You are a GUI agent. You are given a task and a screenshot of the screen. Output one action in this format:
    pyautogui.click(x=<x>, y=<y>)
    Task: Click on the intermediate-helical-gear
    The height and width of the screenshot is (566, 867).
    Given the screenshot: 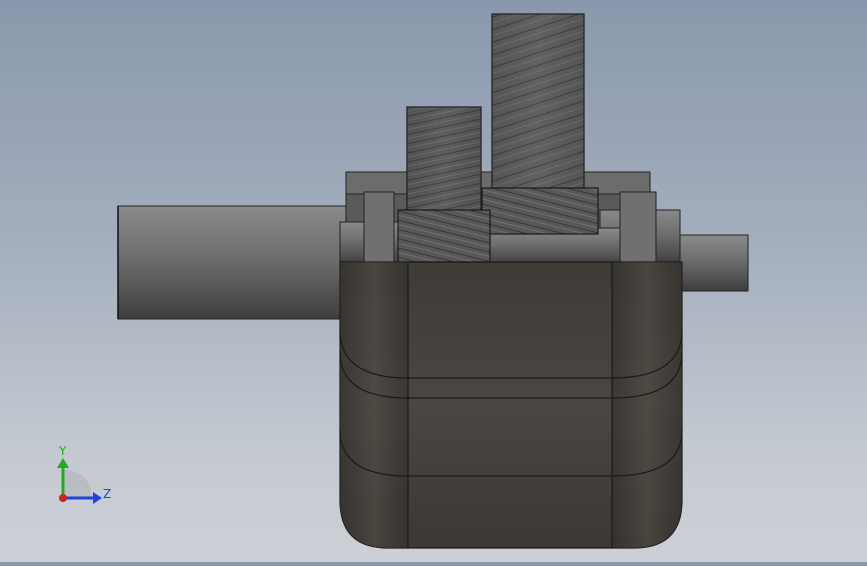 What is the action you would take?
    pyautogui.click(x=540, y=211)
    